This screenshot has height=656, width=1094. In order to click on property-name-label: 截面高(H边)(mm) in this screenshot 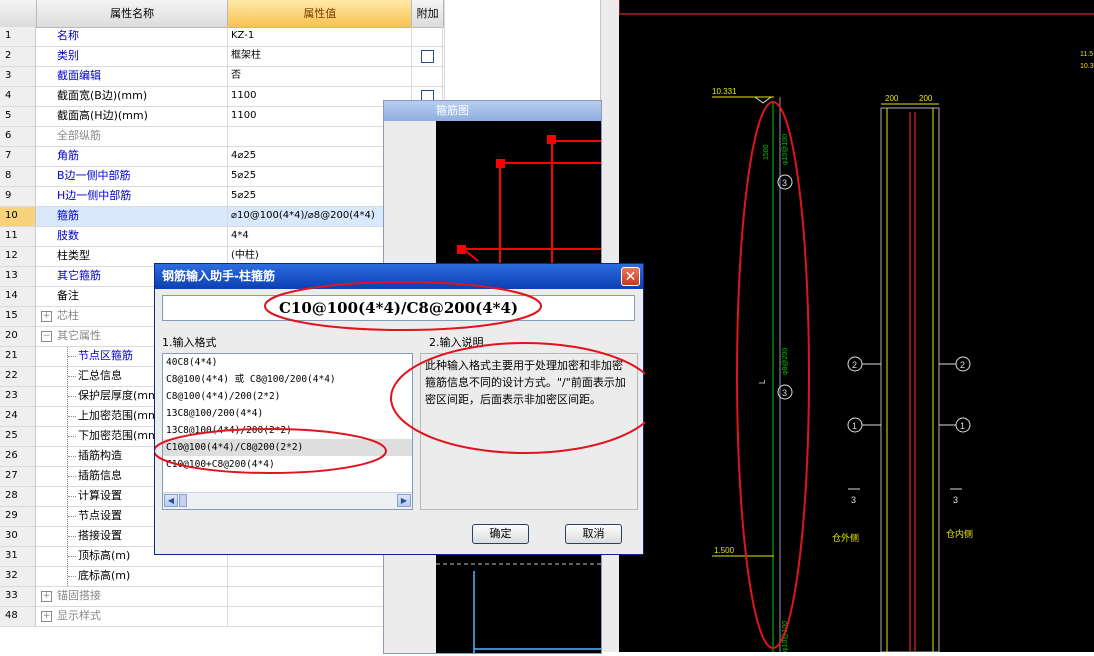, I will do `click(102, 115)`.